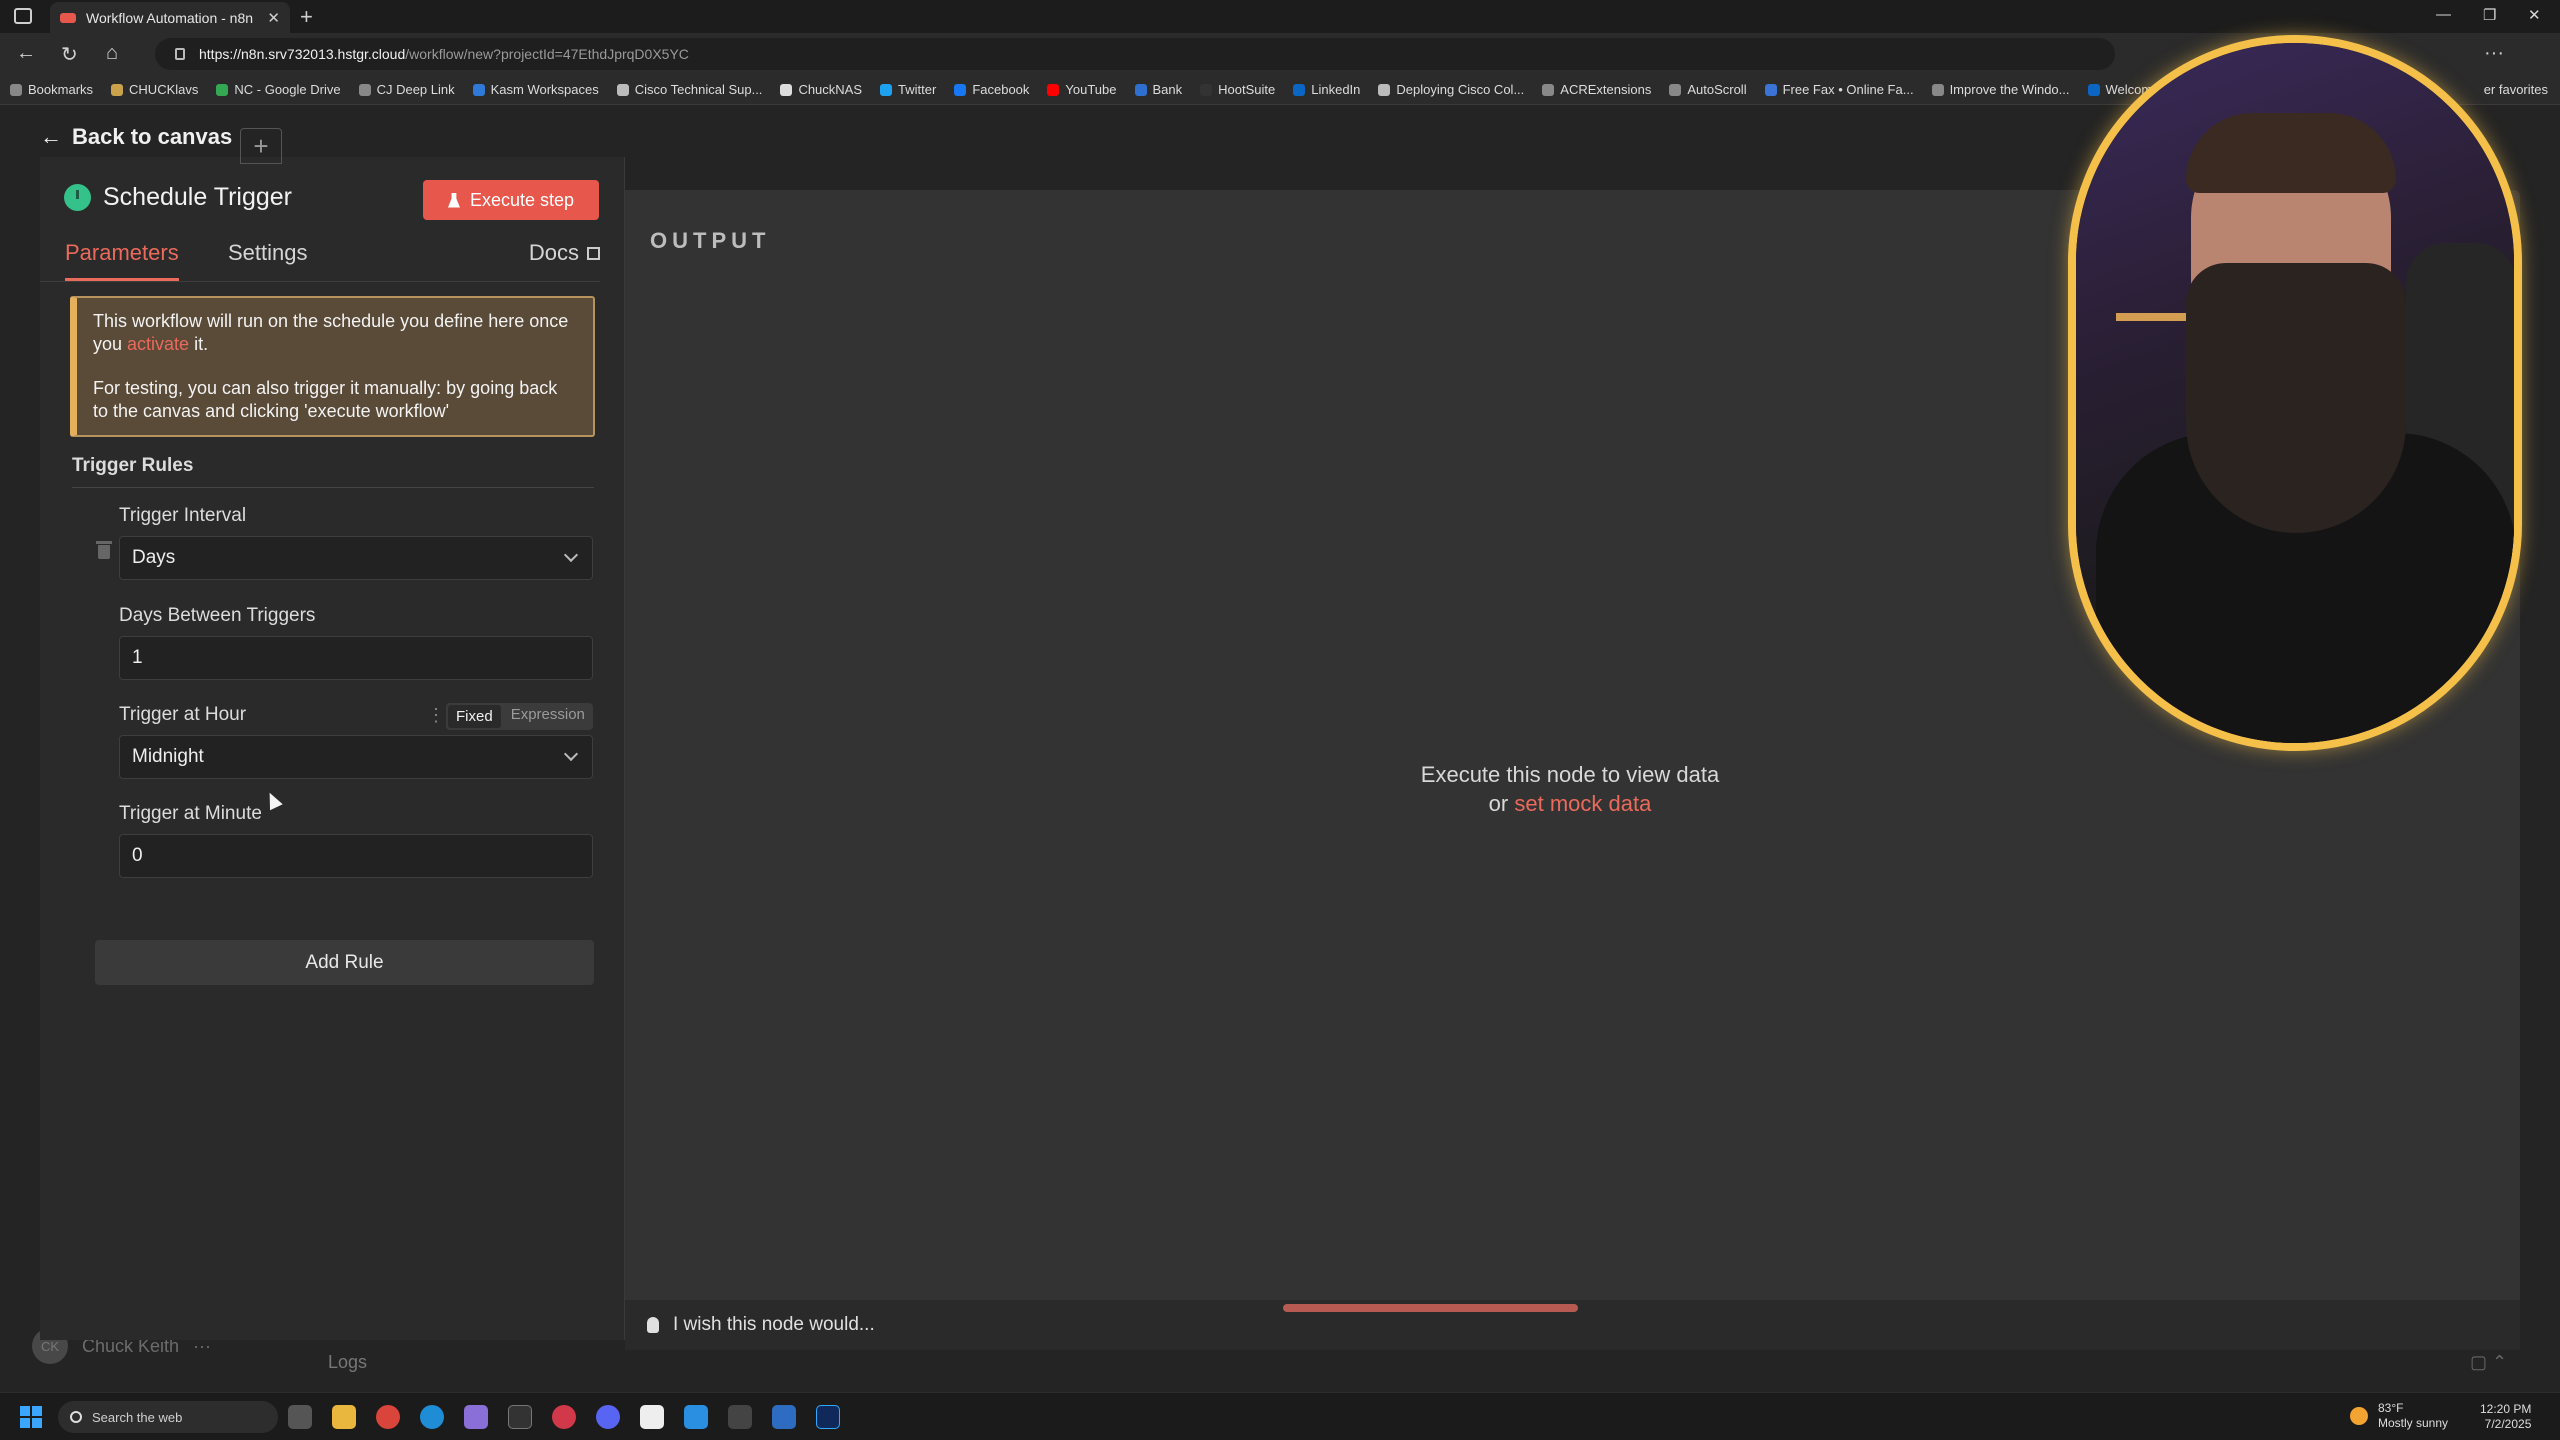 This screenshot has width=2560, height=1440. What do you see at coordinates (347, 1362) in the screenshot?
I see `logs-label: Logs` at bounding box center [347, 1362].